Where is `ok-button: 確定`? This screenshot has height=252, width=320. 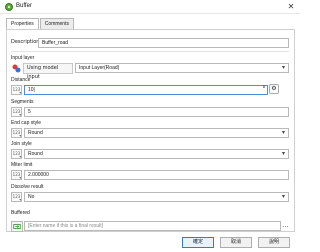 ok-button: 確定 is located at coordinates (198, 242).